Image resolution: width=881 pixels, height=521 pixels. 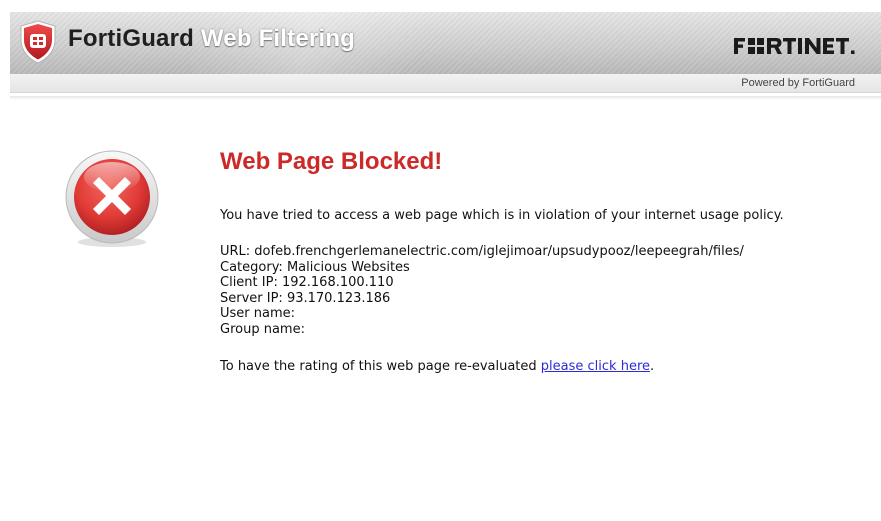 What do you see at coordinates (595, 366) in the screenshot?
I see `reevaluate-link: please click here` at bounding box center [595, 366].